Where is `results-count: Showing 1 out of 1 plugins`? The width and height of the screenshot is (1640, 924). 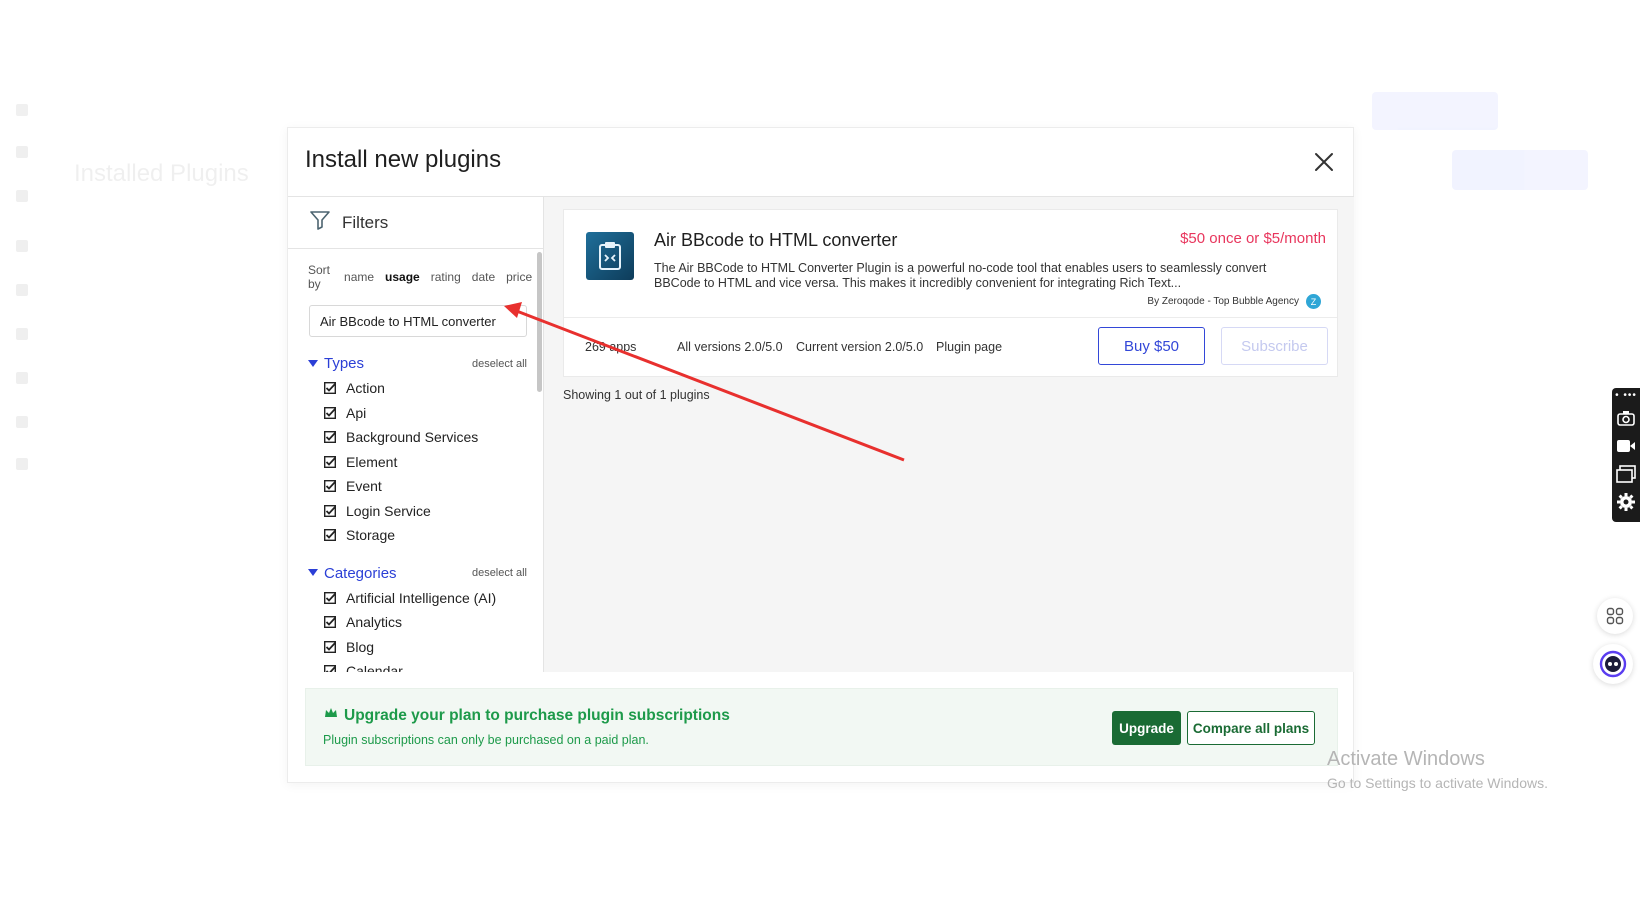 results-count: Showing 1 out of 1 plugins is located at coordinates (636, 395).